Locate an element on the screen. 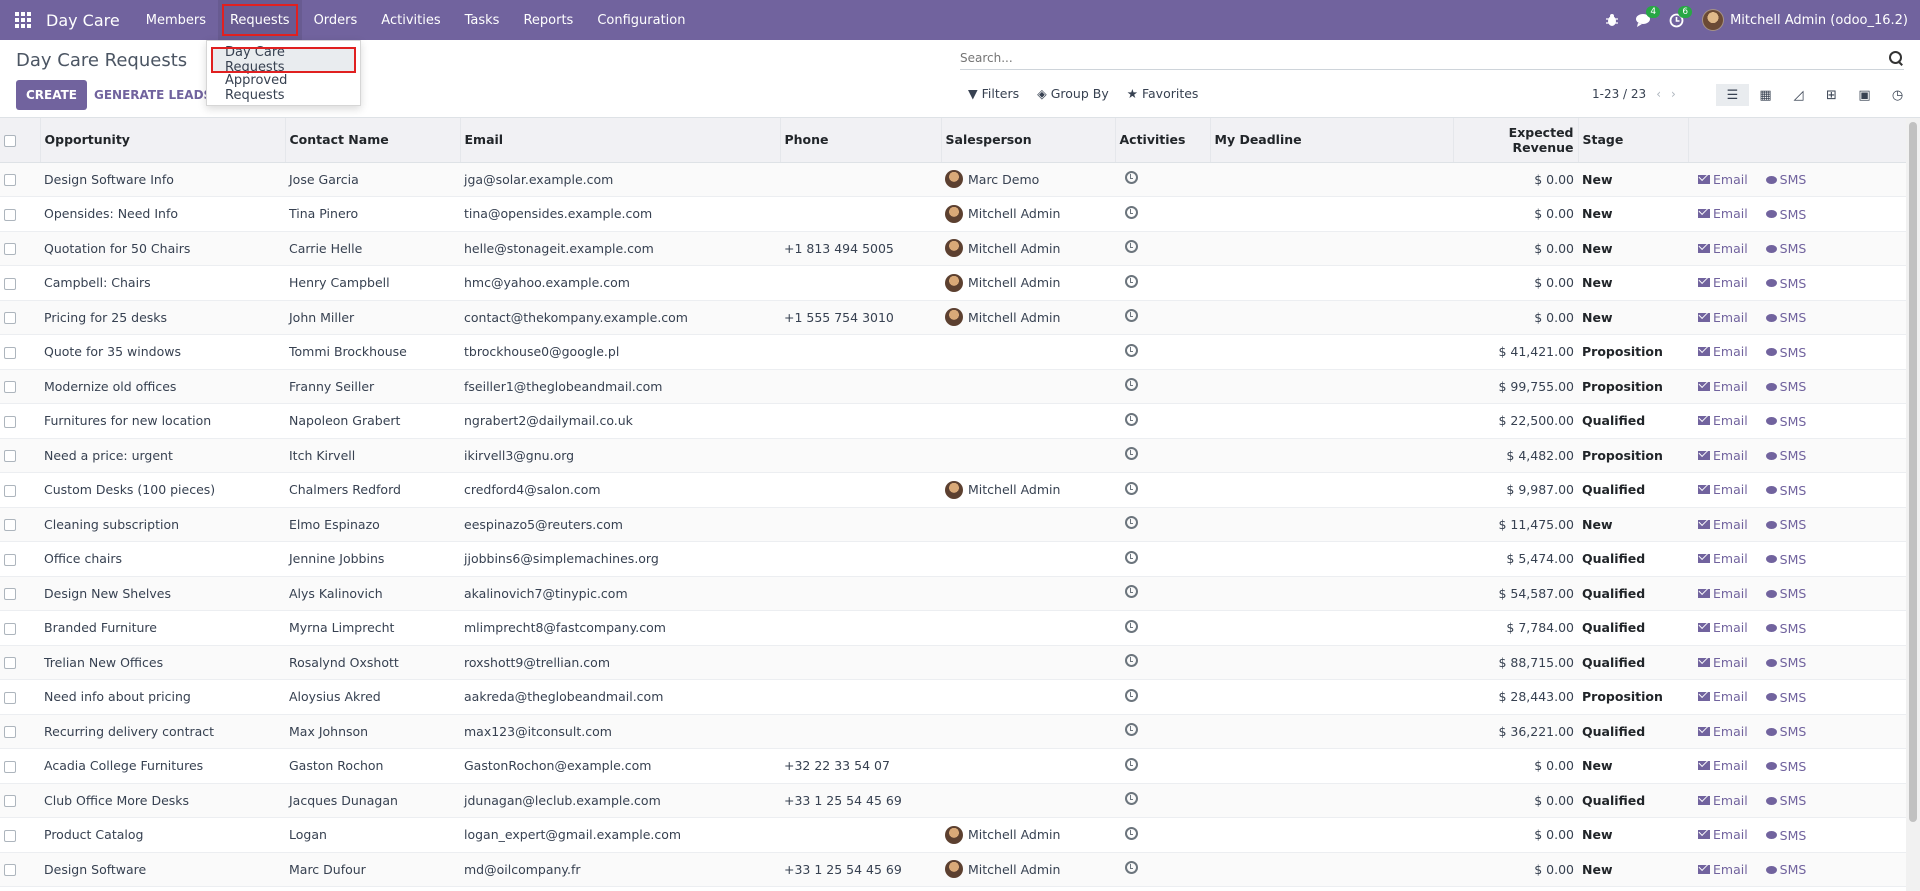 Image resolution: width=1920 pixels, height=891 pixels. scrollbar-thumb is located at coordinates (1913, 472).